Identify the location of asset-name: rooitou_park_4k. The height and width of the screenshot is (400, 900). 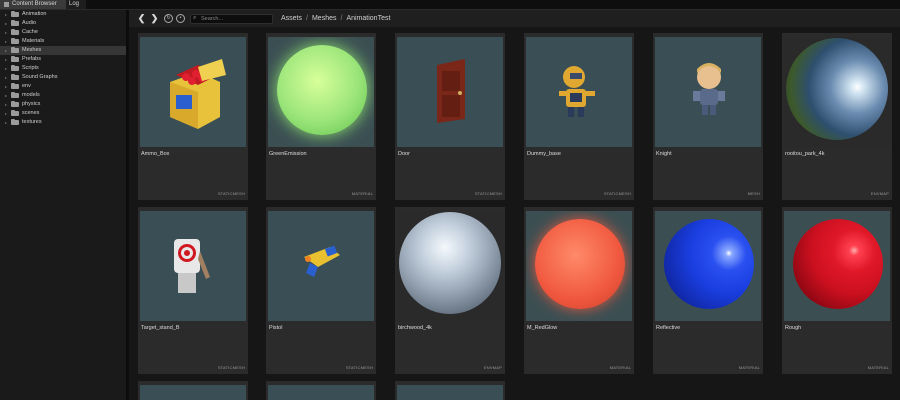
(805, 154).